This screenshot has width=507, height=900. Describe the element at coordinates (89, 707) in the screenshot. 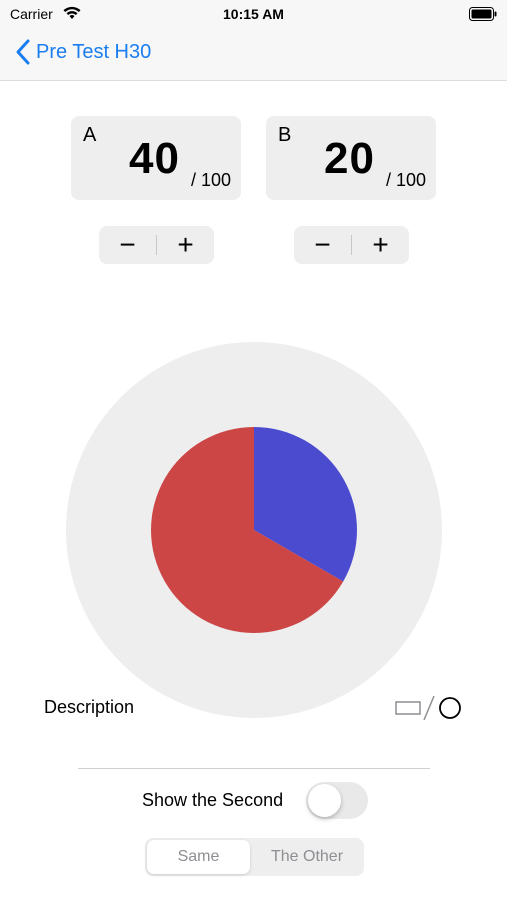

I see `description-label: Description` at that location.